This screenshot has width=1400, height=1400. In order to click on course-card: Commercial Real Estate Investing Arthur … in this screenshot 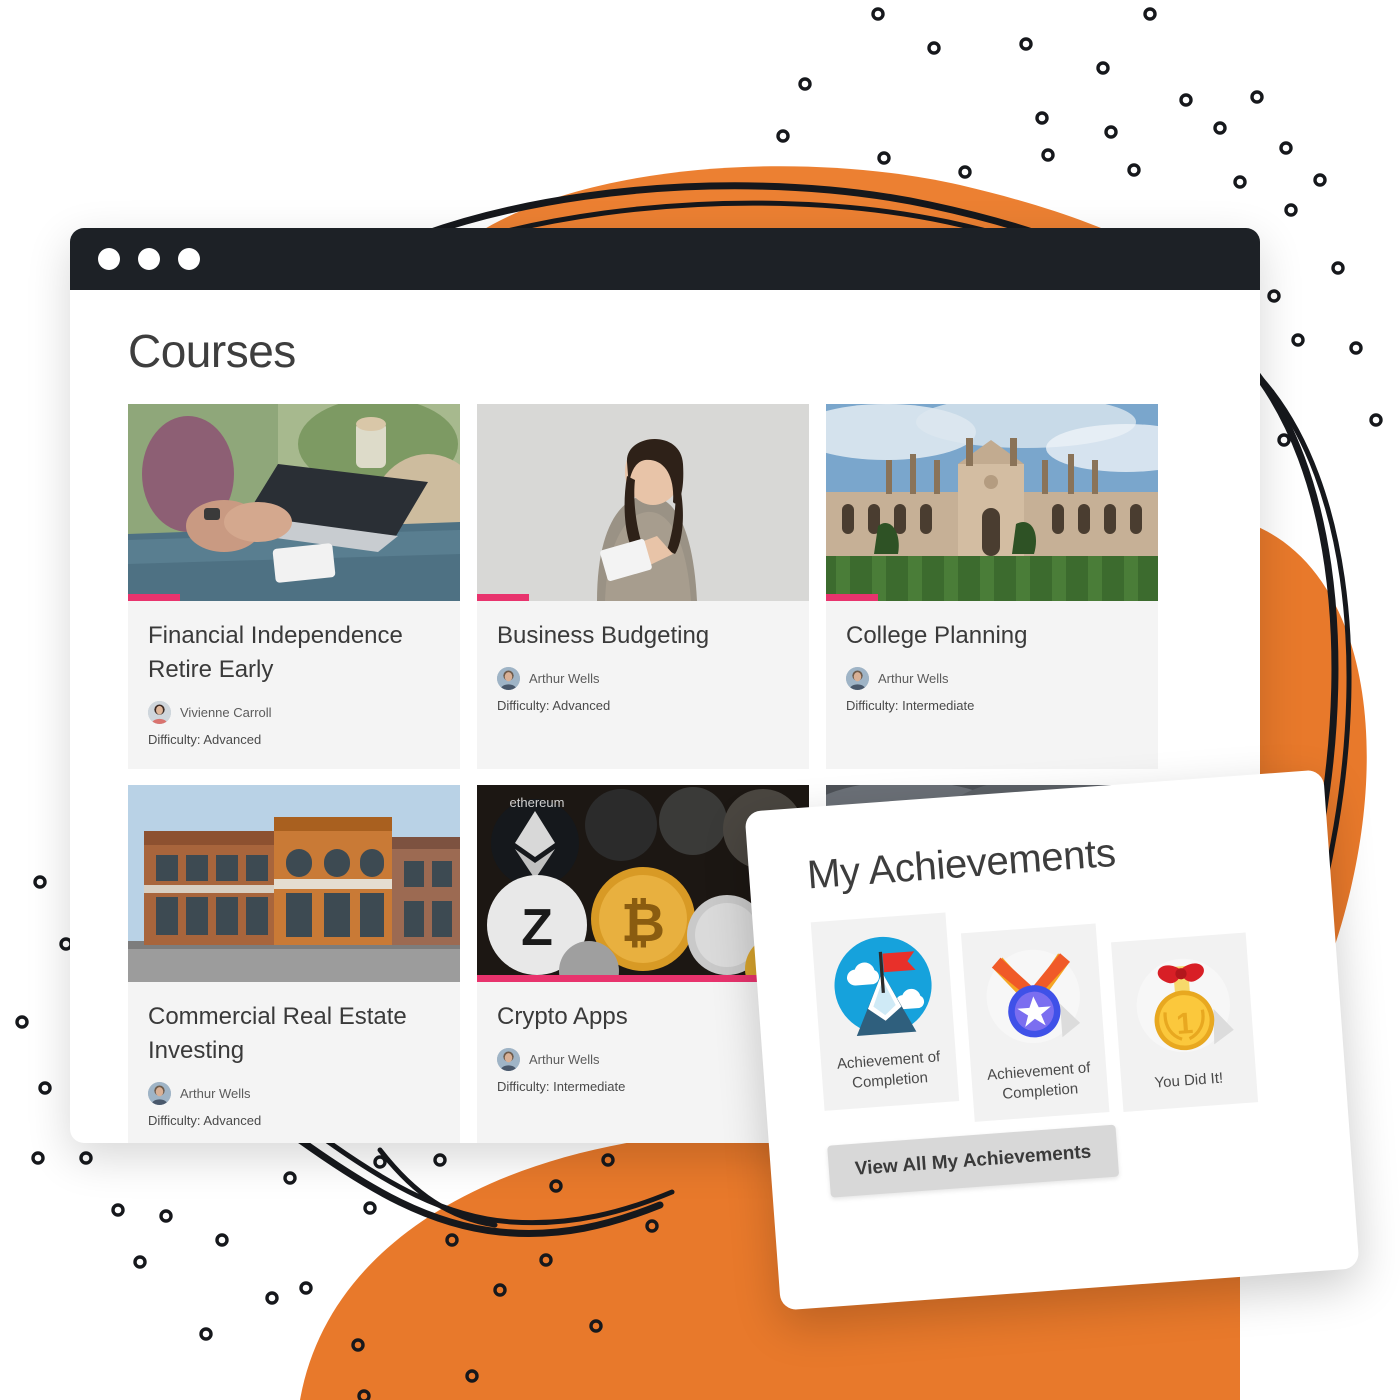, I will do `click(294, 964)`.